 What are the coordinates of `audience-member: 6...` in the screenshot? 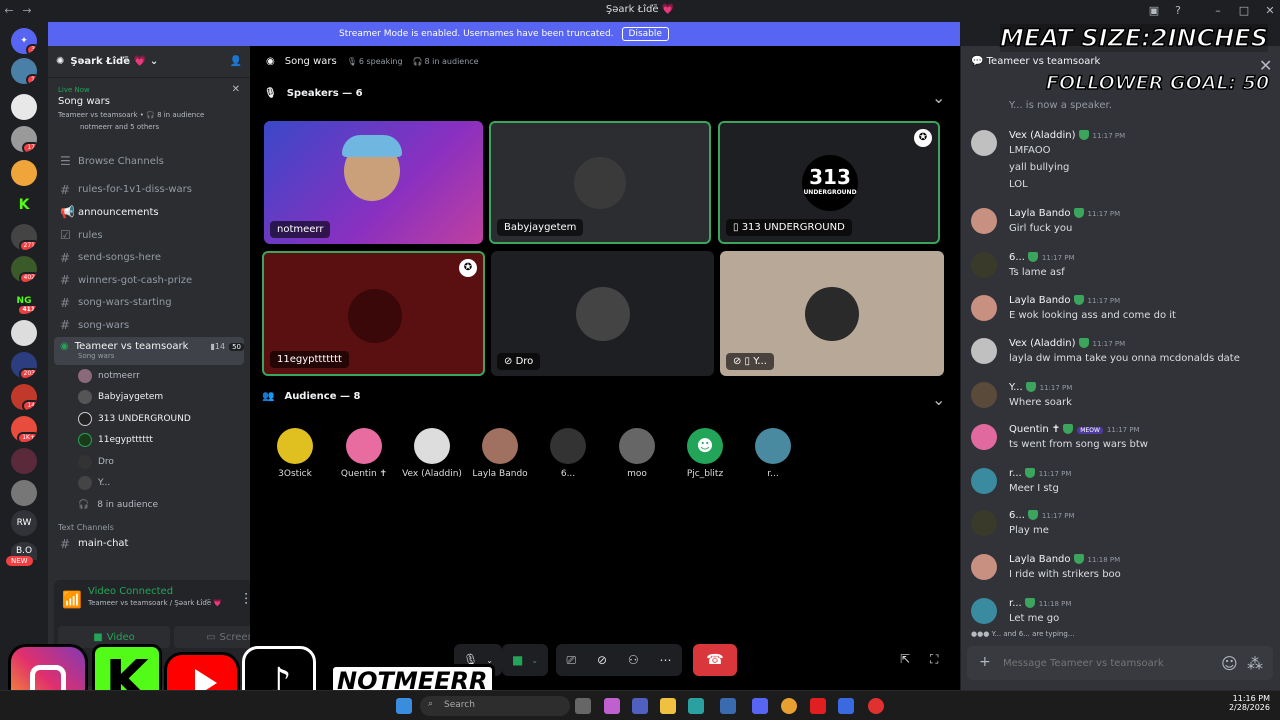 It's located at (568, 453).